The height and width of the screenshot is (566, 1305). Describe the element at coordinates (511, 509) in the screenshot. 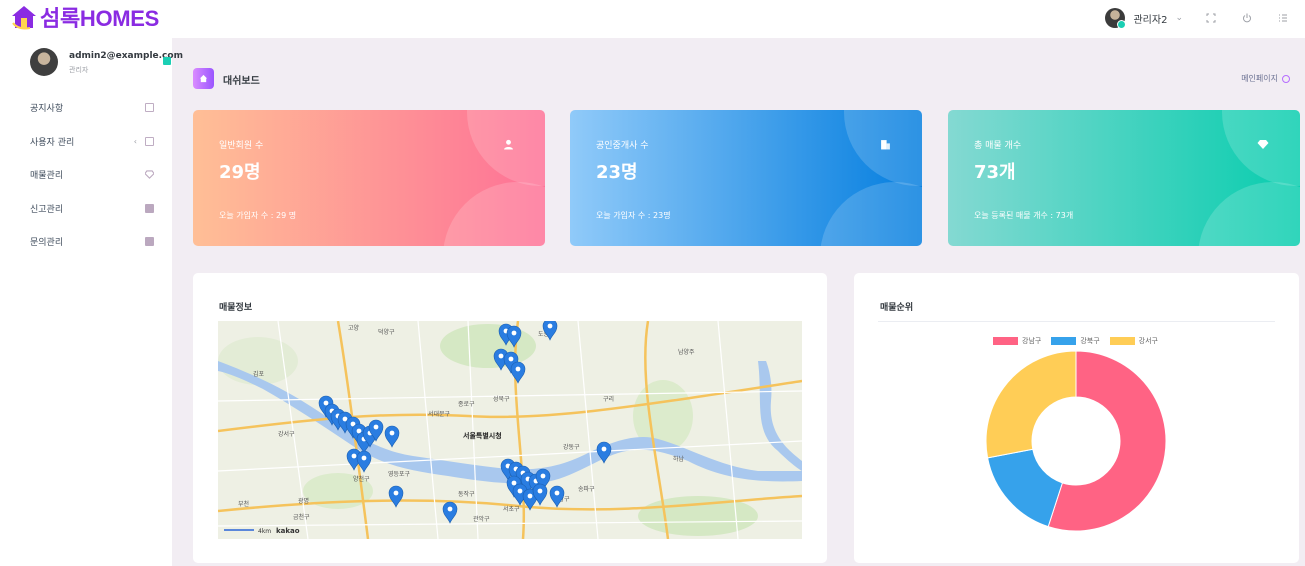

I see `map-place-label: 서초구` at that location.